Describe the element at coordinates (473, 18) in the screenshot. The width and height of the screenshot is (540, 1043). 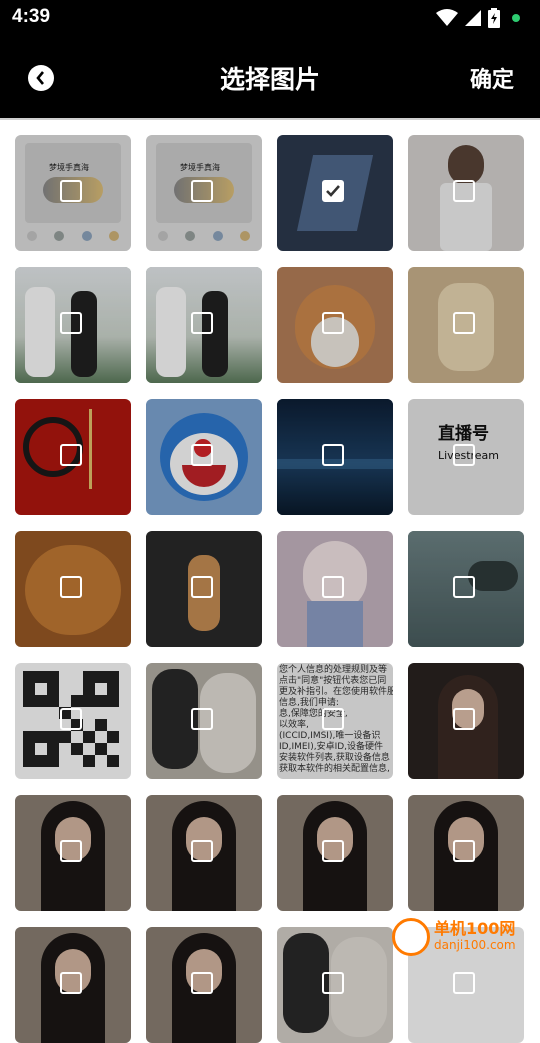
I see `signal-icon` at that location.